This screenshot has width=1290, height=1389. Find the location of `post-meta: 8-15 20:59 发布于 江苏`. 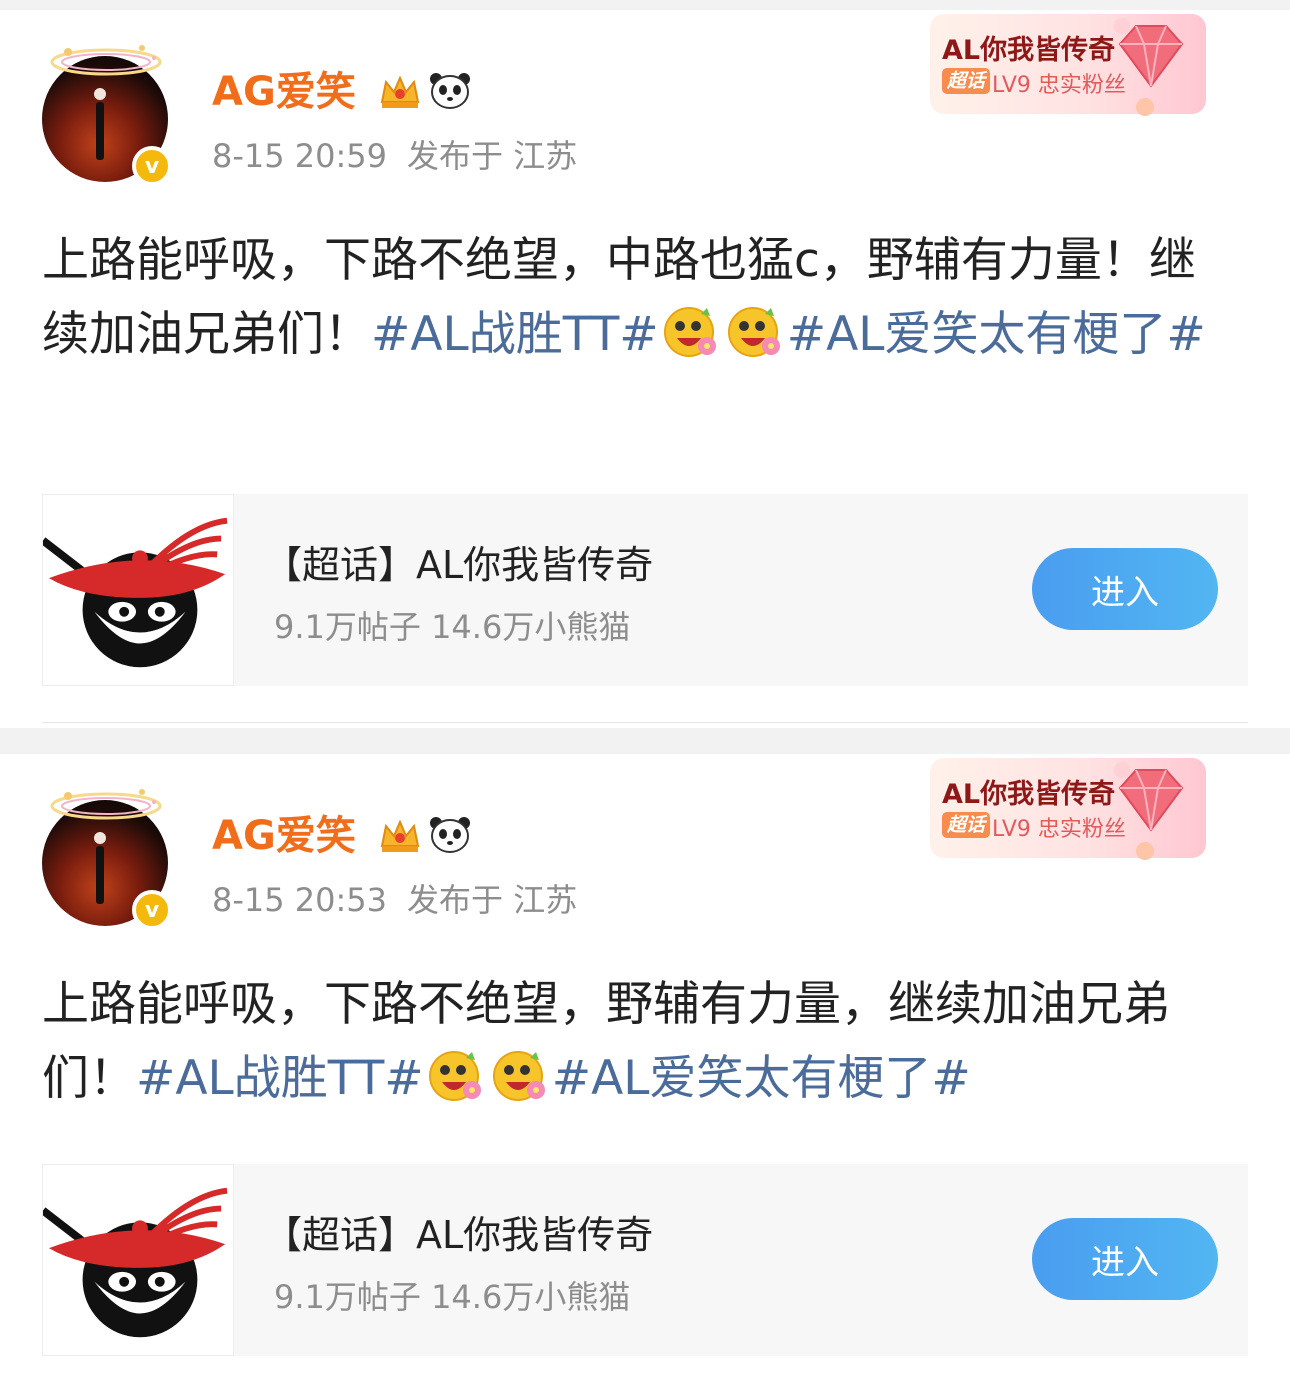

post-meta: 8-15 20:59 发布于 江苏 is located at coordinates (394, 156).